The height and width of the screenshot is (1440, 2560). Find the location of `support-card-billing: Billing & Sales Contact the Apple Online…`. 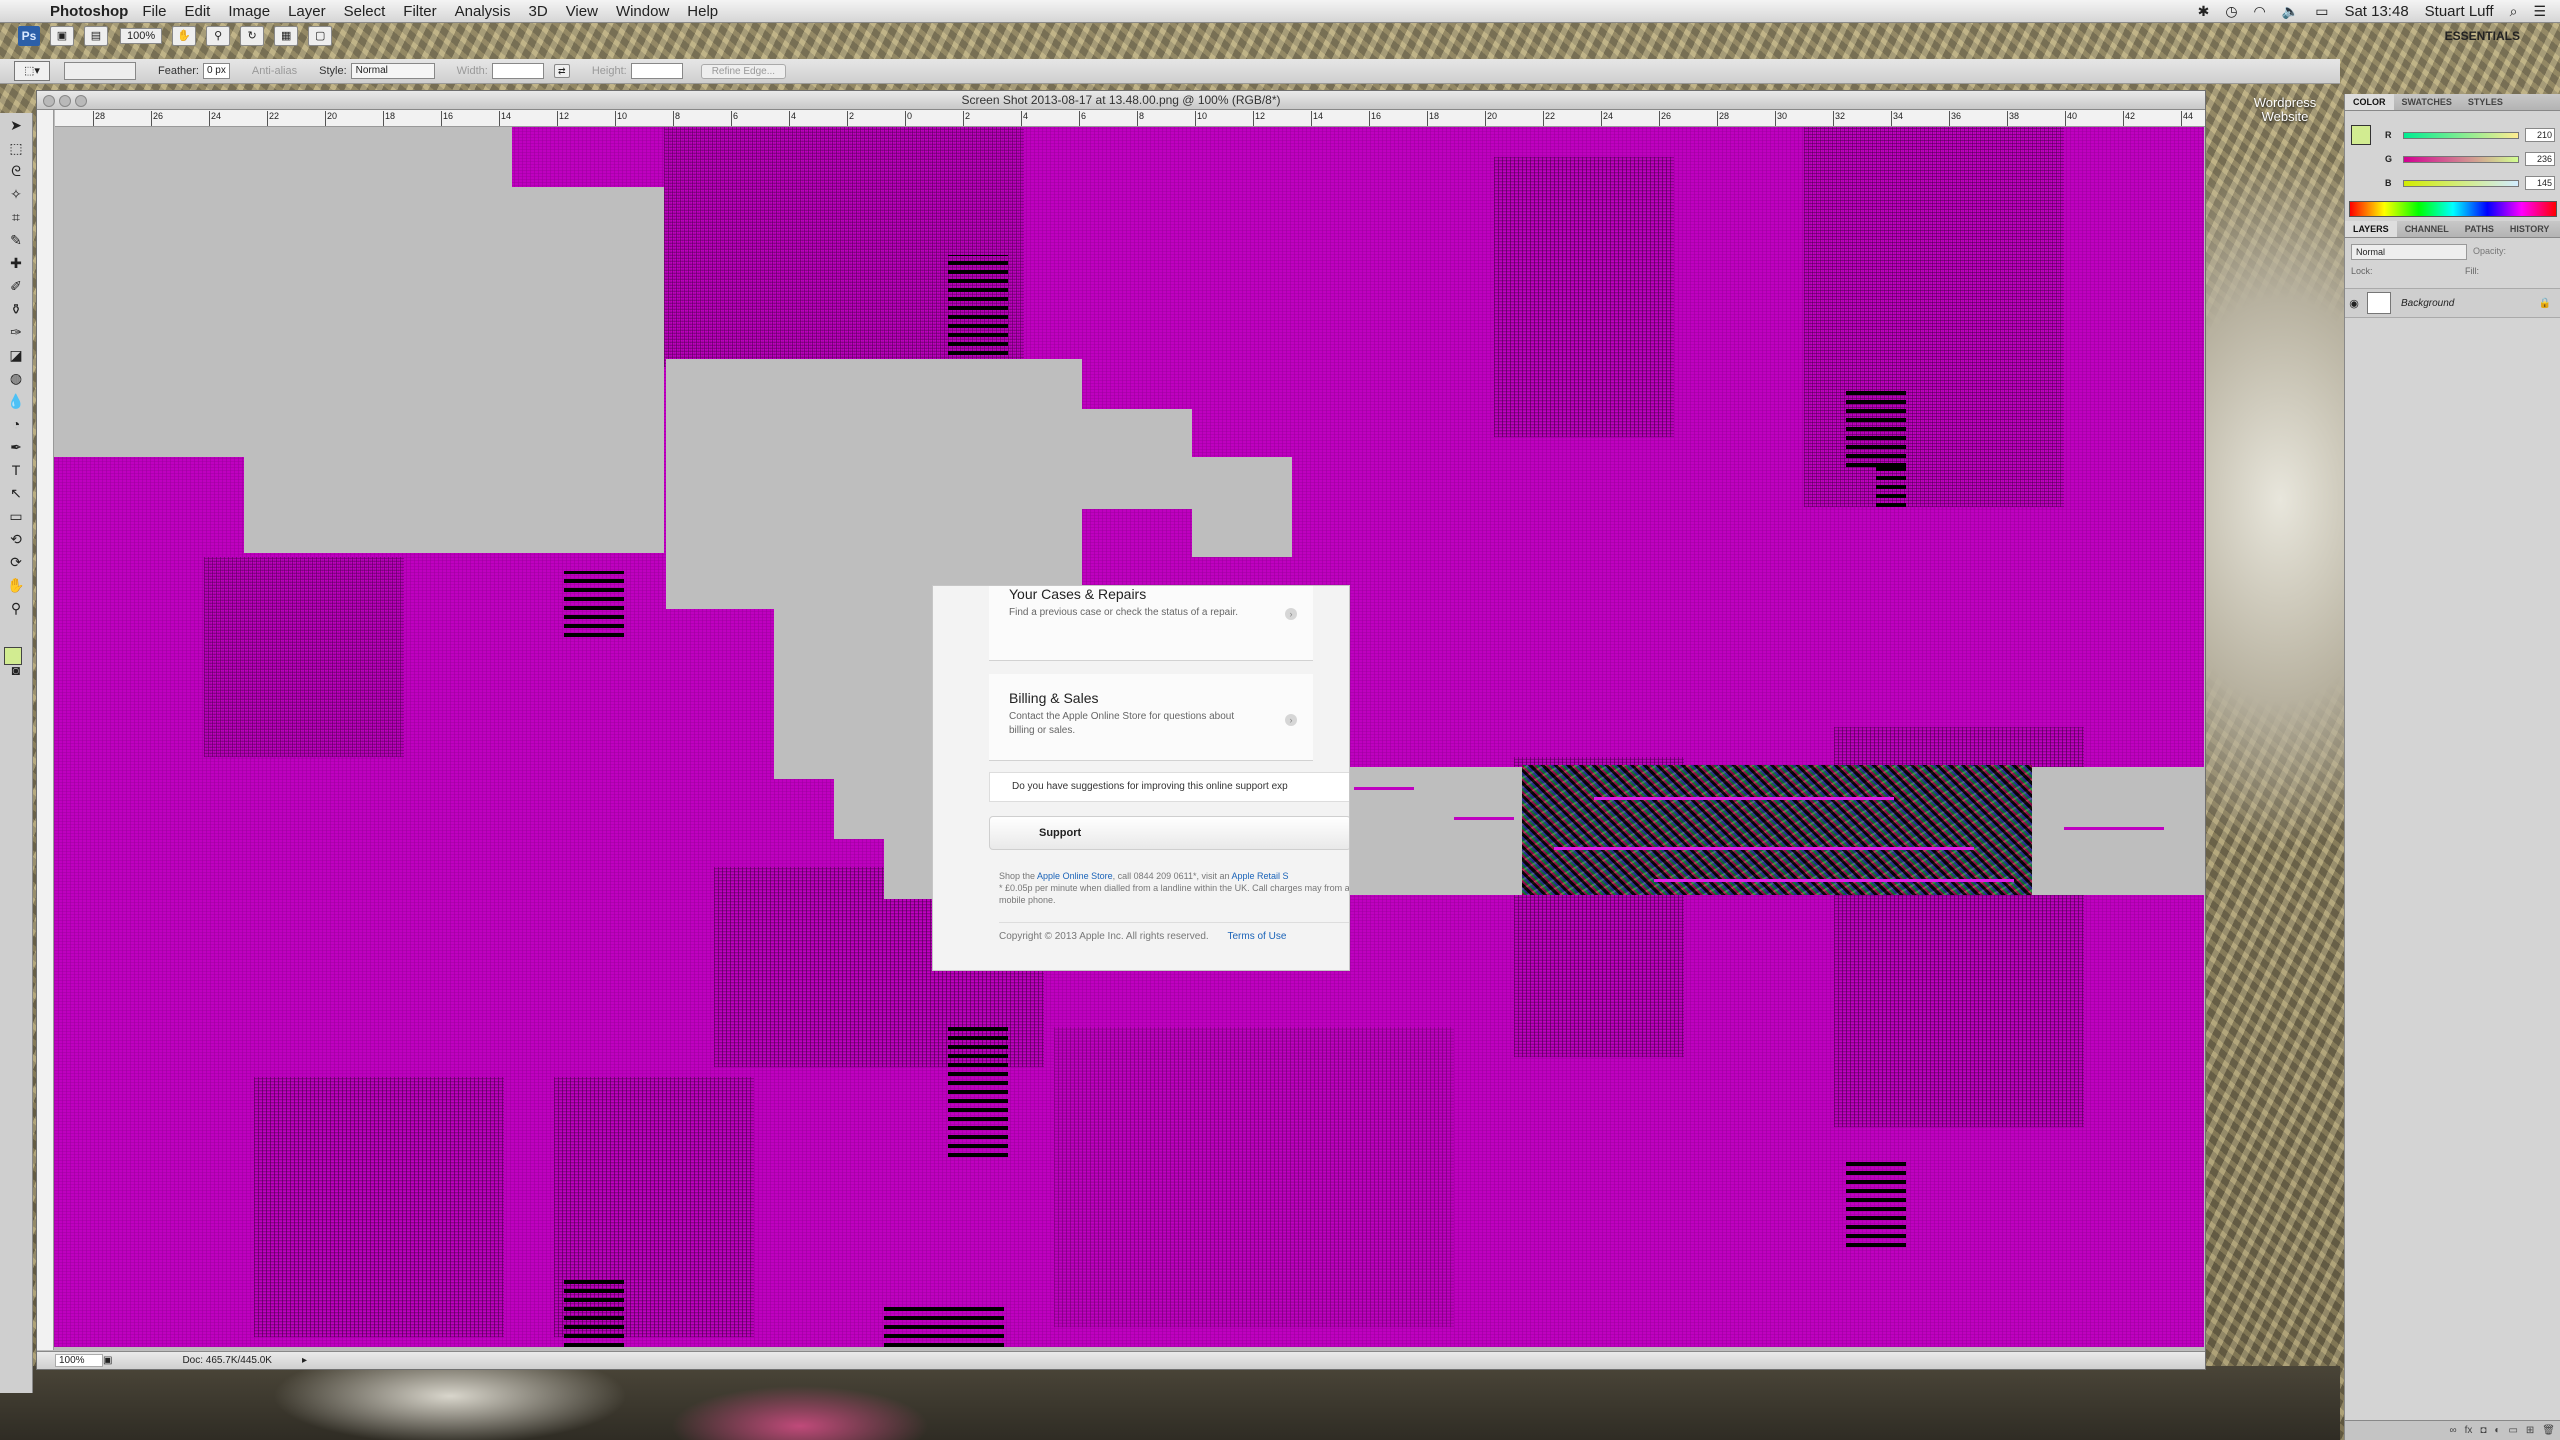

support-card-billing: Billing & Sales Contact the Apple Online… is located at coordinates (1151, 717).